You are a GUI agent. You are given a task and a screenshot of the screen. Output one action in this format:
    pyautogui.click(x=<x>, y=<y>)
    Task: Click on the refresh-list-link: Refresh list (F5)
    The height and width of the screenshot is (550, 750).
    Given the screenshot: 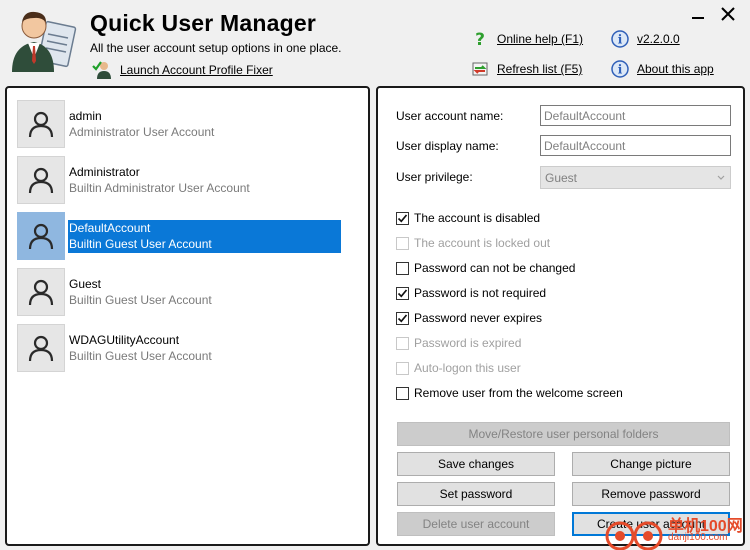 What is the action you would take?
    pyautogui.click(x=526, y=69)
    